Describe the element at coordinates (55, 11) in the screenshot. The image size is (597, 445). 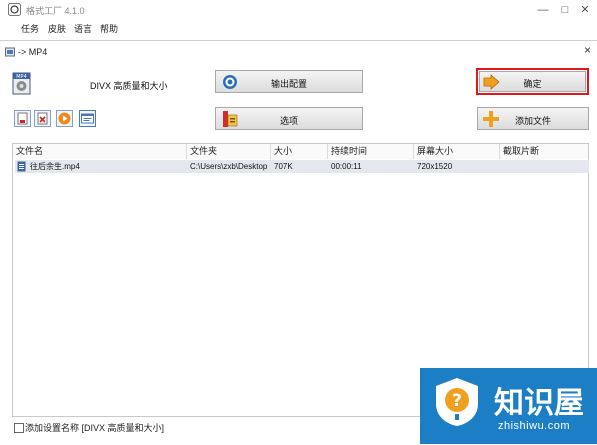
I see `app-title: 格式工厂 4.1.0` at that location.